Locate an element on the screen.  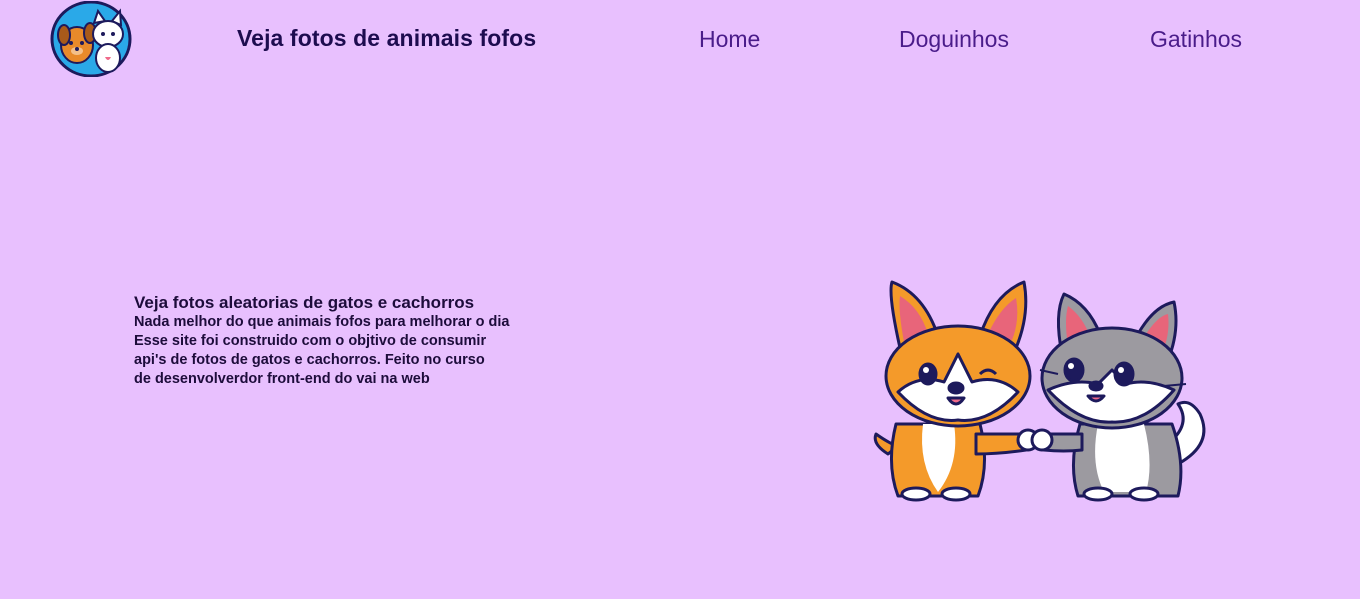
site-logo is located at coordinates (91, 39).